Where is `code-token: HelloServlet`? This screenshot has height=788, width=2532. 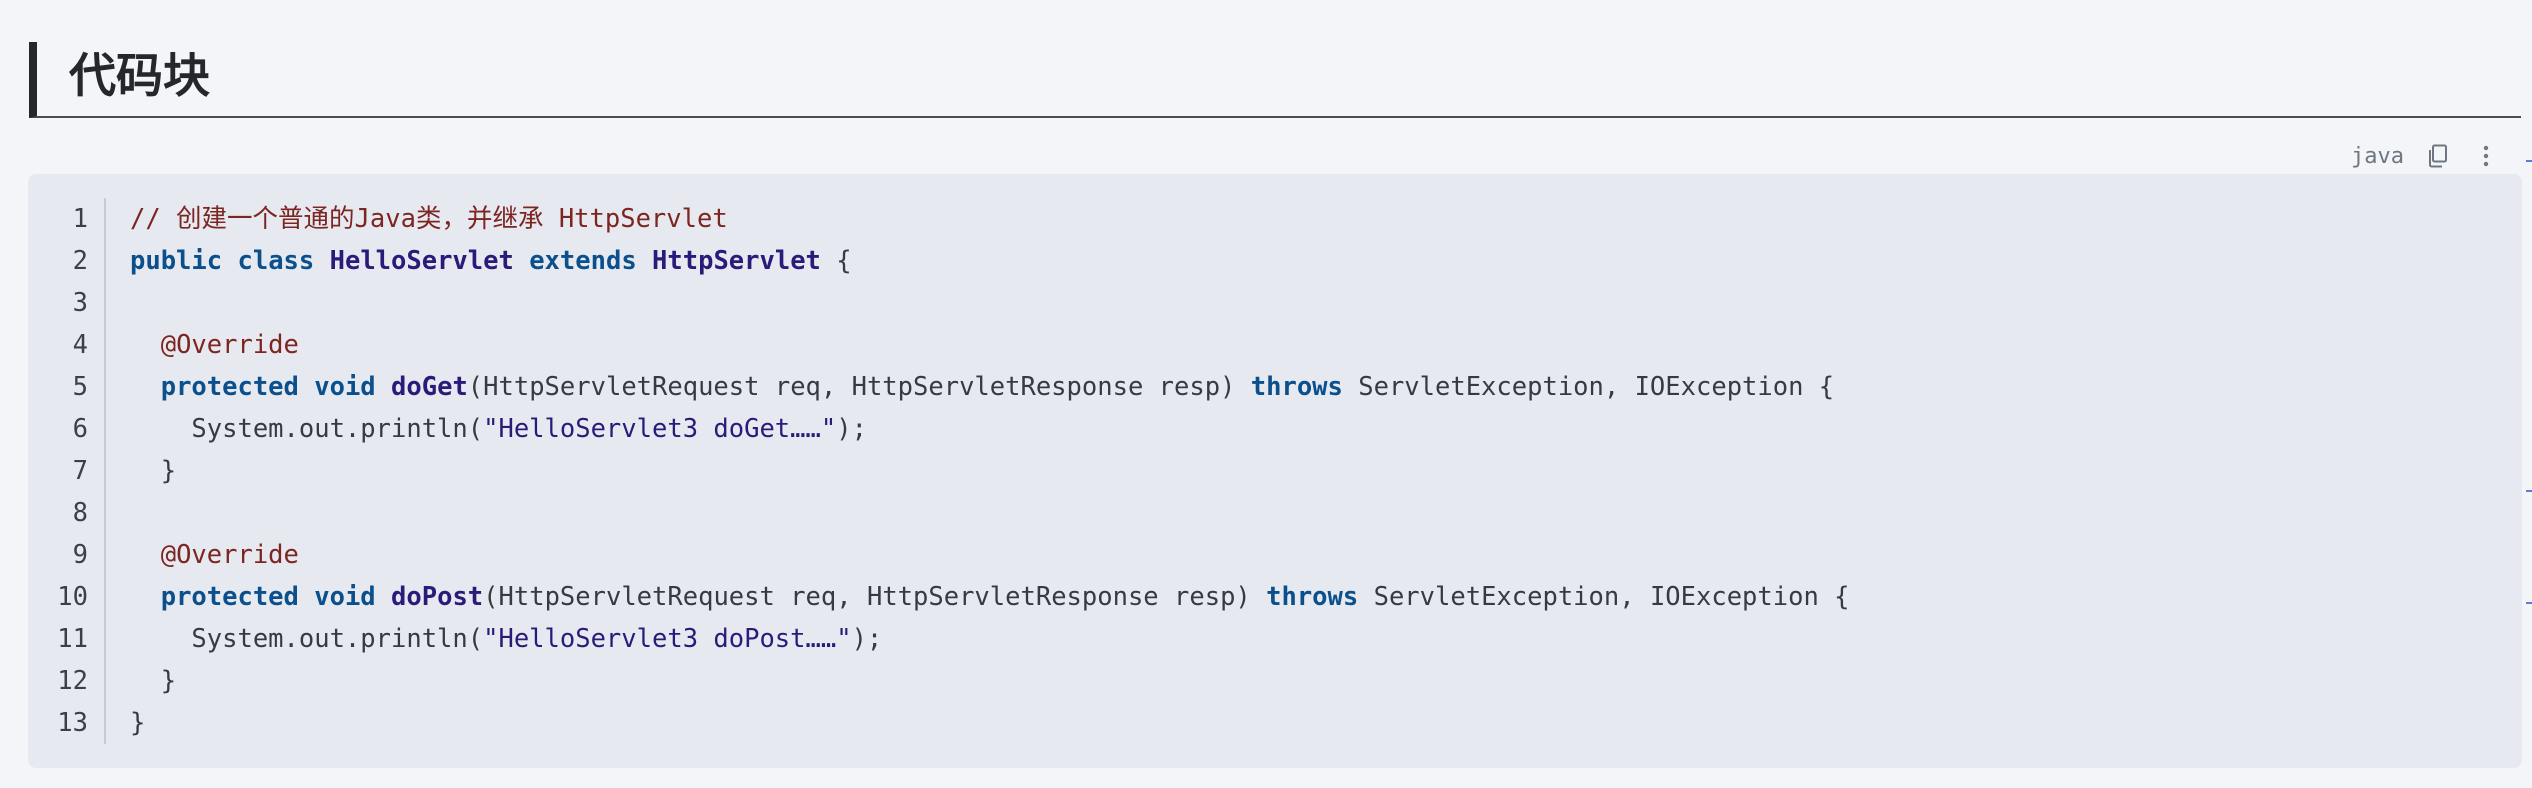
code-token: HelloServlet is located at coordinates (421, 261).